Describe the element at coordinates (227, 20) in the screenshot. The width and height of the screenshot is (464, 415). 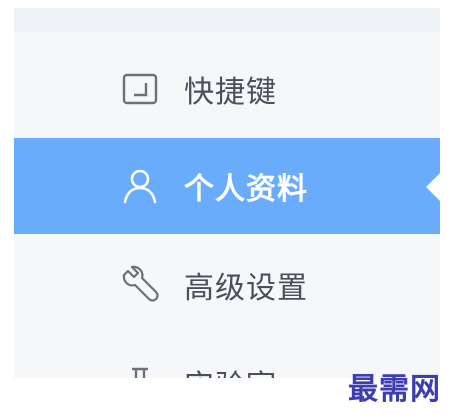
I see `sidebar-top-strip` at that location.